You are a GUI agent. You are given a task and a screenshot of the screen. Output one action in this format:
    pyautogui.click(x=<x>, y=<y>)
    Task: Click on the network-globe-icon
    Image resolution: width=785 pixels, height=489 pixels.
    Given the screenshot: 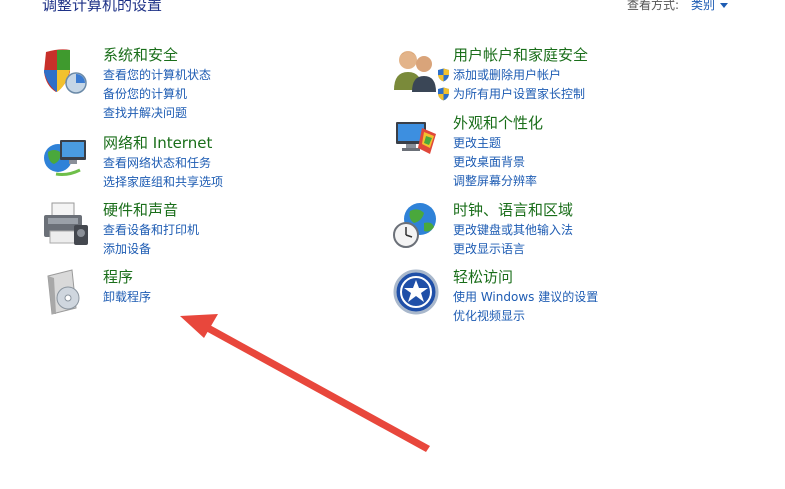 What is the action you would take?
    pyautogui.click(x=65, y=158)
    